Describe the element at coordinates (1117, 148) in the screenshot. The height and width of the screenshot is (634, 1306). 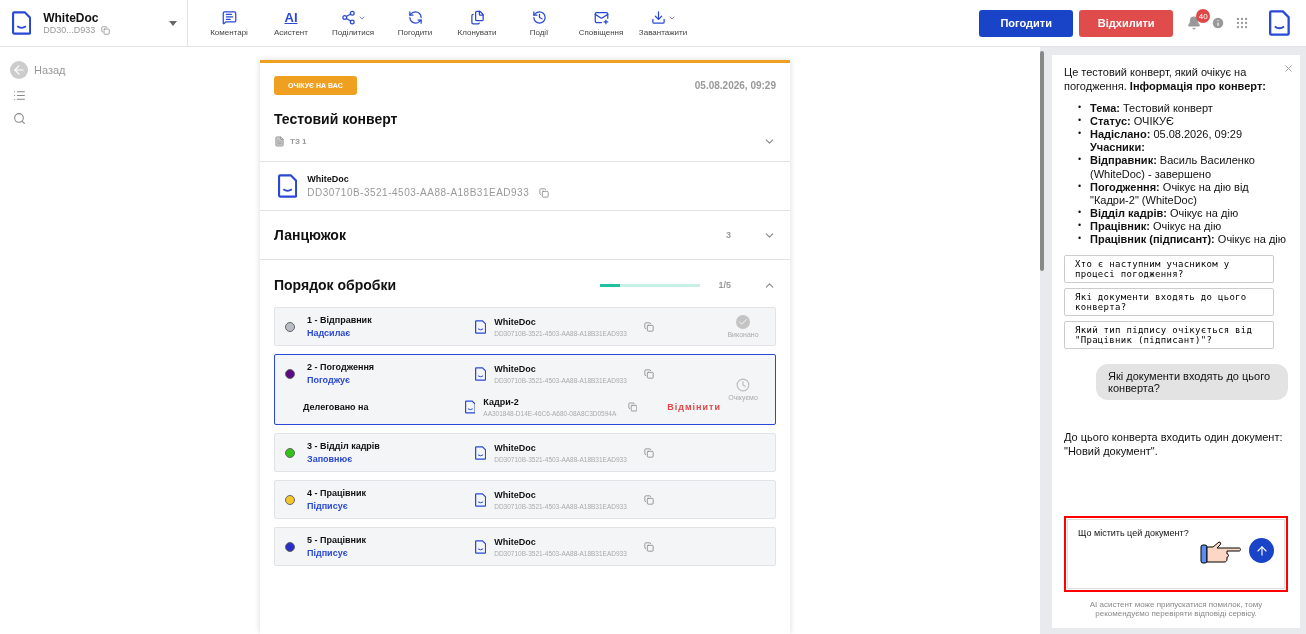
I see `info-item: Учасники:` at that location.